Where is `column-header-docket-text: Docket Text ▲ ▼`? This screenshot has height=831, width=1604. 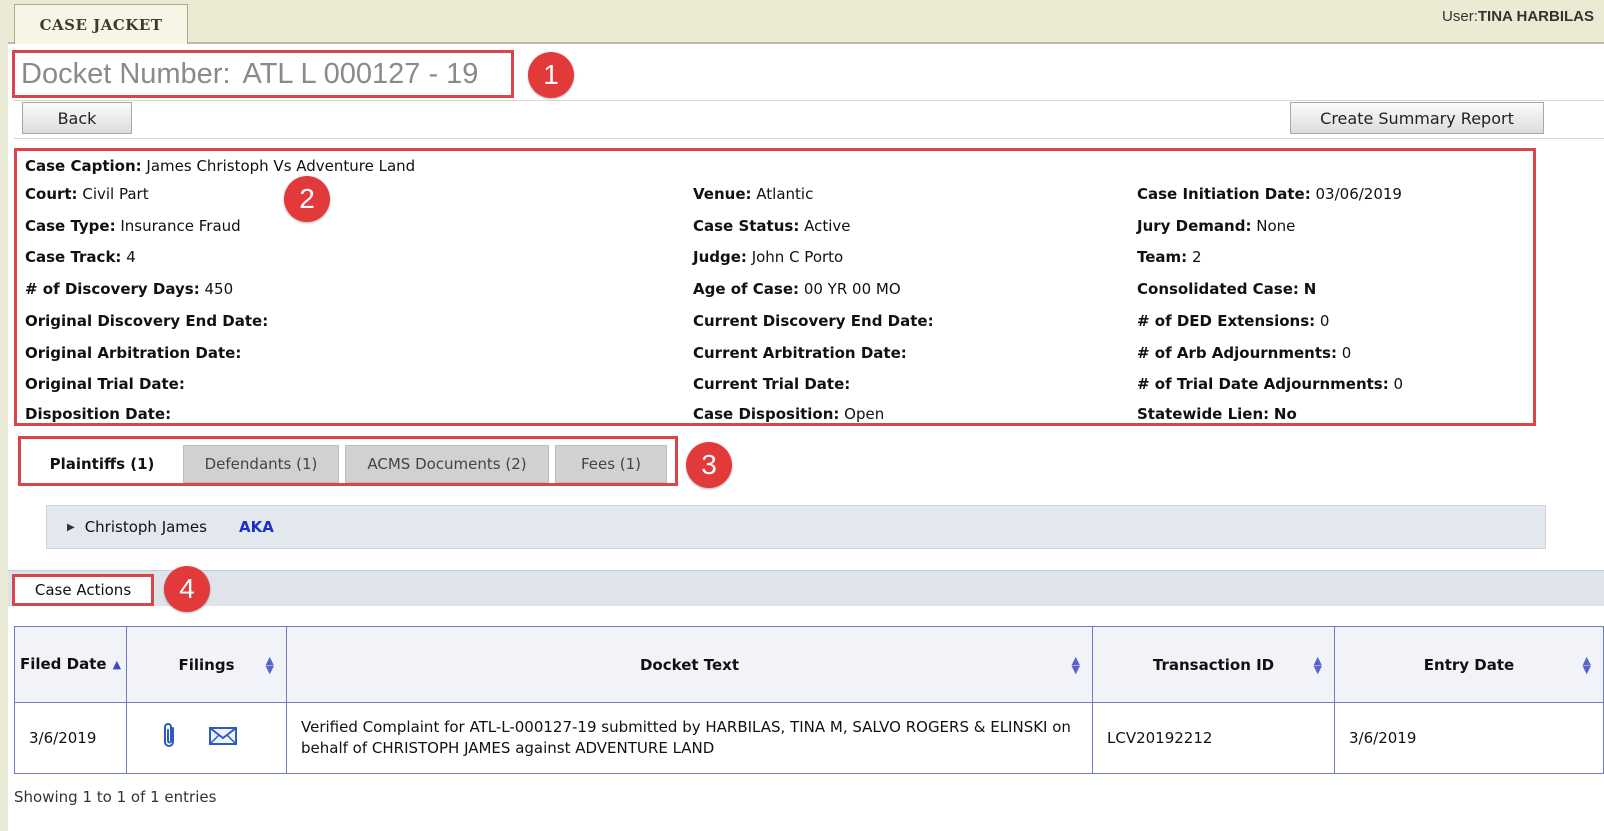 column-header-docket-text: Docket Text ▲ ▼ is located at coordinates (689, 664).